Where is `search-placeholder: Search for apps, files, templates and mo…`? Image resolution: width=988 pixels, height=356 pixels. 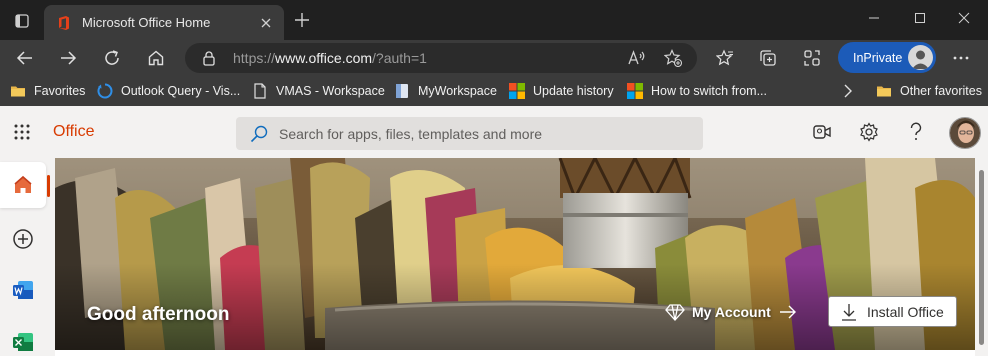
search-placeholder: Search for apps, files, templates and mo… is located at coordinates (411, 134).